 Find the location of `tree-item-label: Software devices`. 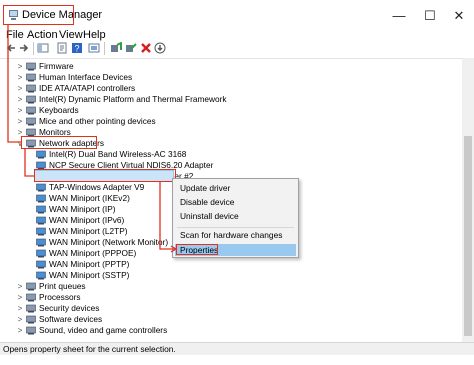

tree-item-label: Software devices is located at coordinates (71, 319).